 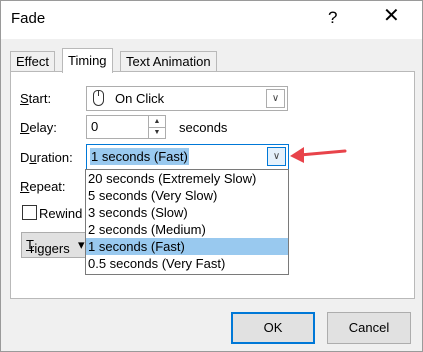 I want to click on delay-unit: seconds, so click(x=203, y=127).